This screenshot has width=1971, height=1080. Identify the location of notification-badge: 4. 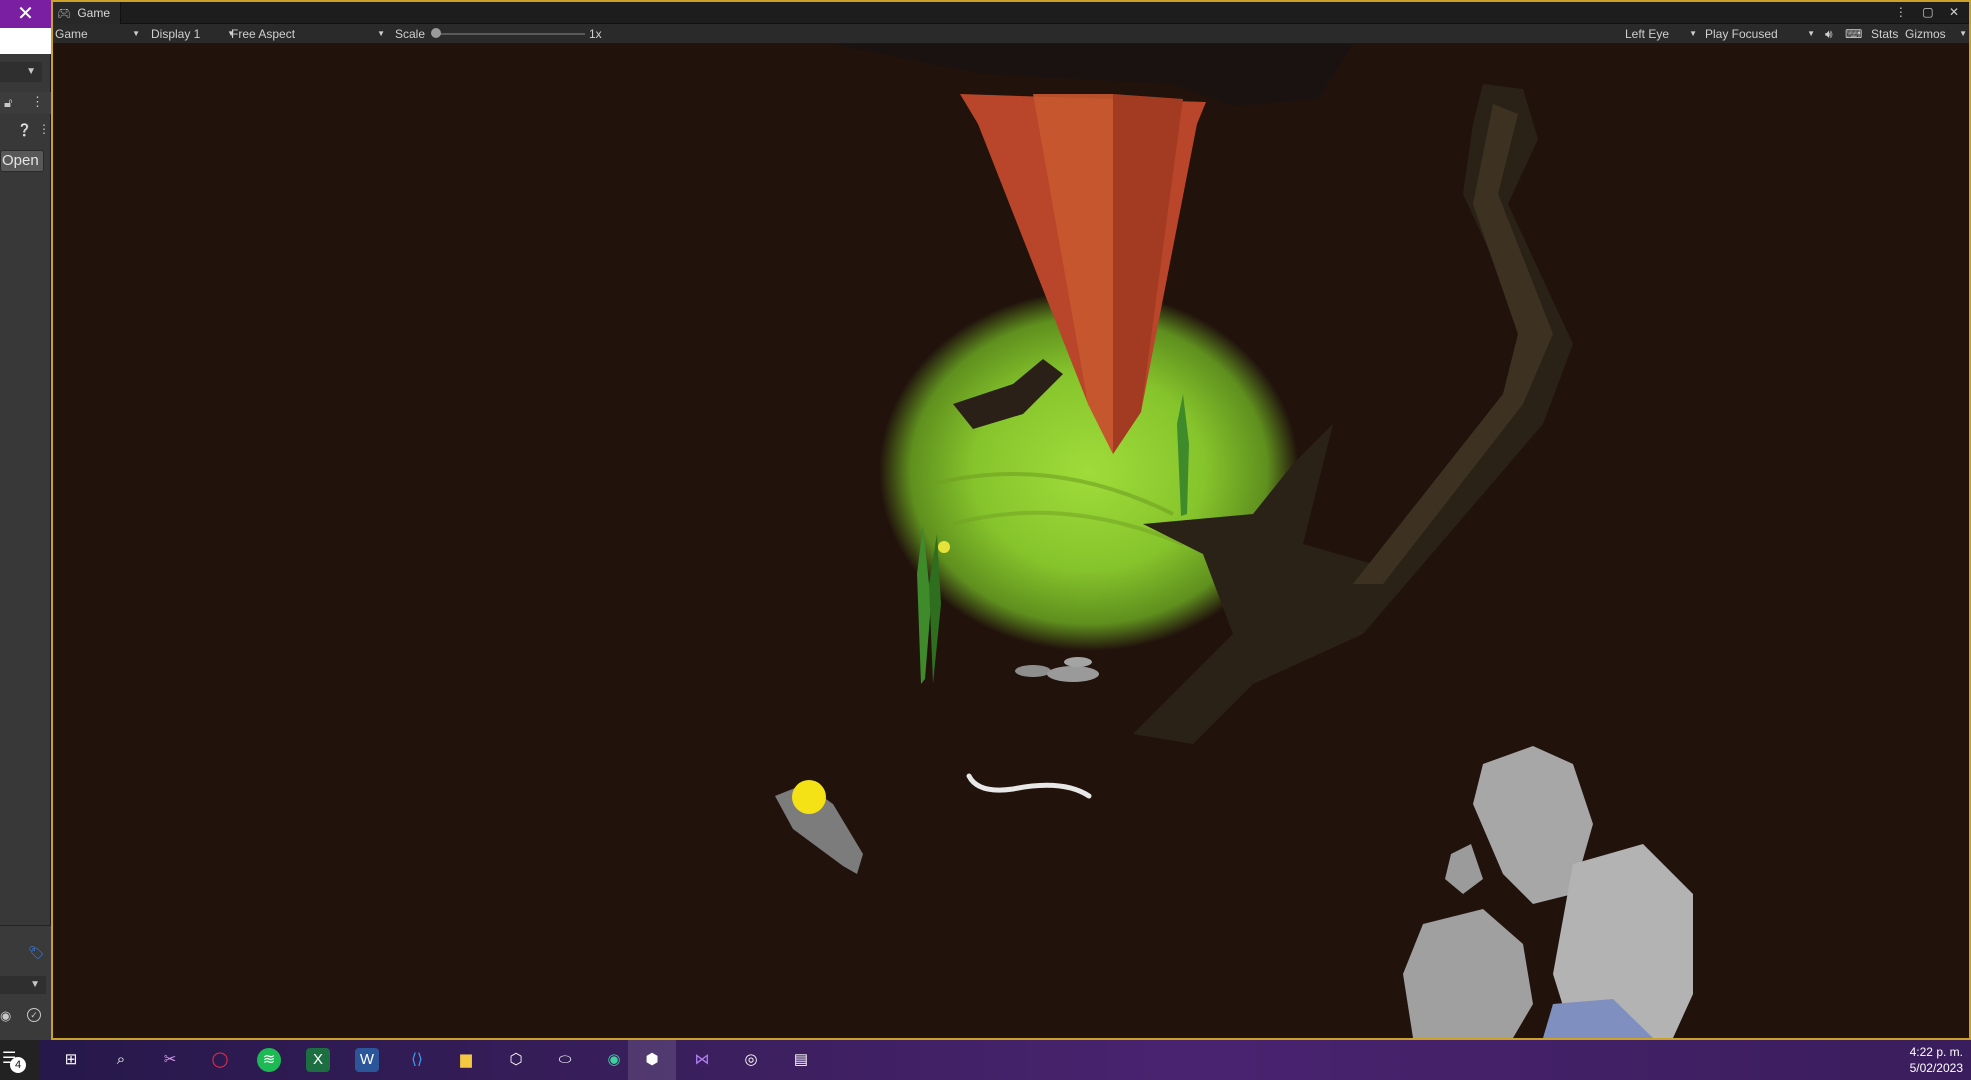
(18, 1065).